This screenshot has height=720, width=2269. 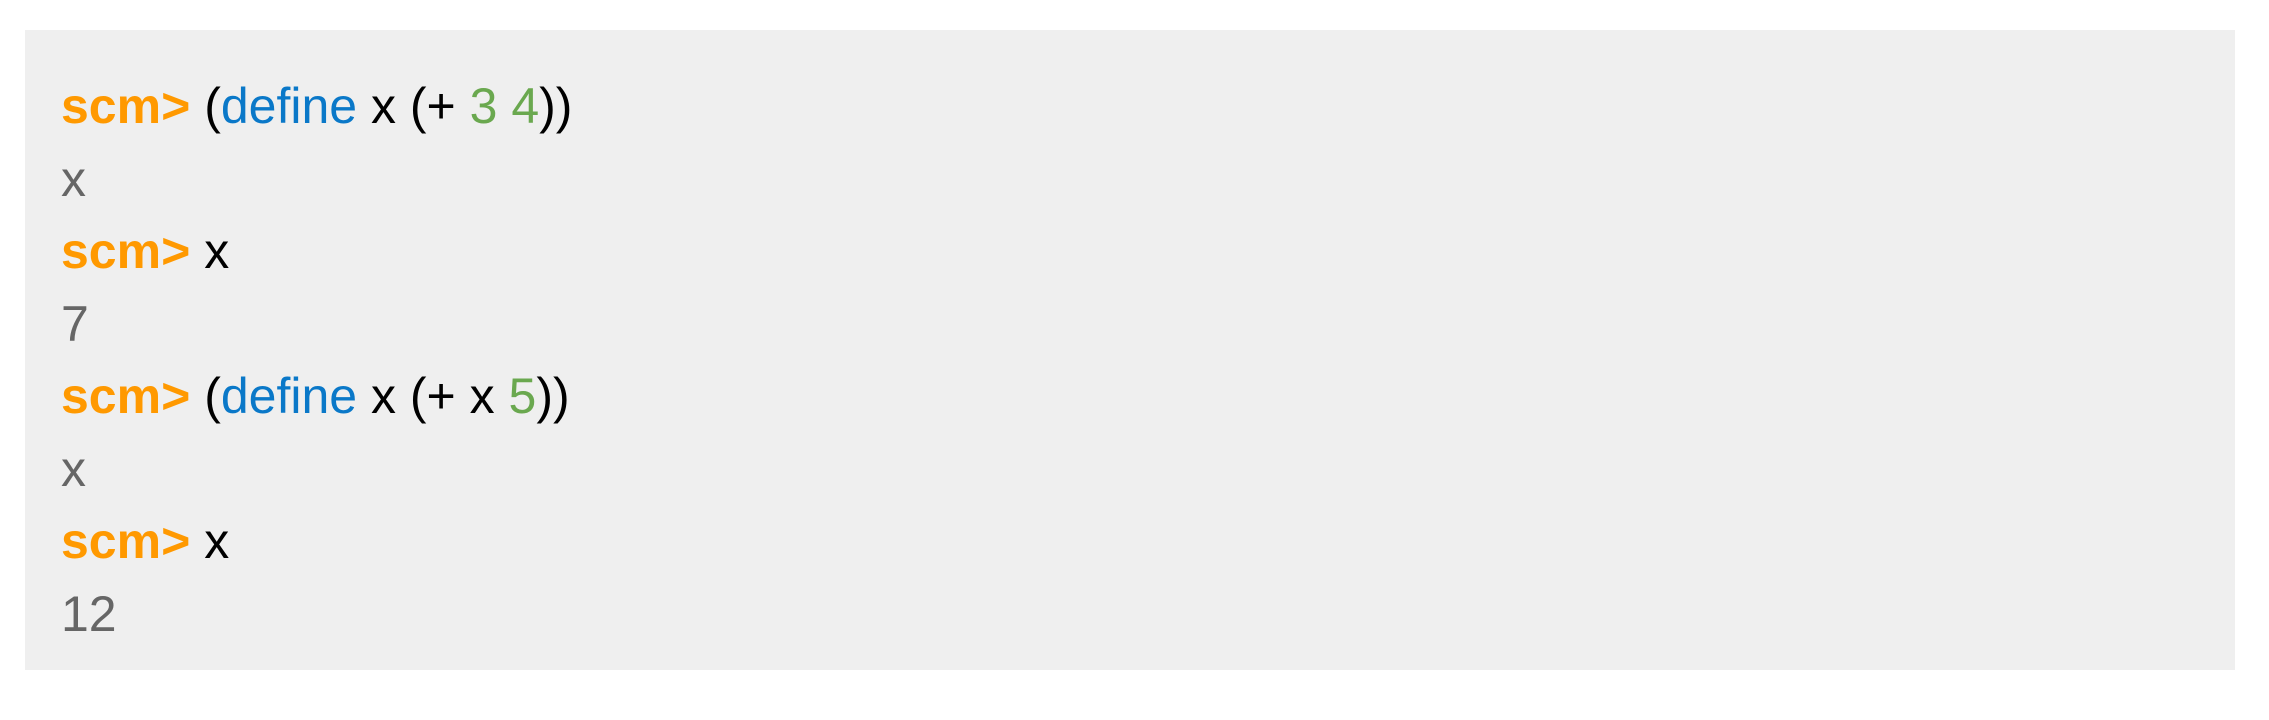 What do you see at coordinates (75, 323) in the screenshot?
I see `repl-output-line: 7` at bounding box center [75, 323].